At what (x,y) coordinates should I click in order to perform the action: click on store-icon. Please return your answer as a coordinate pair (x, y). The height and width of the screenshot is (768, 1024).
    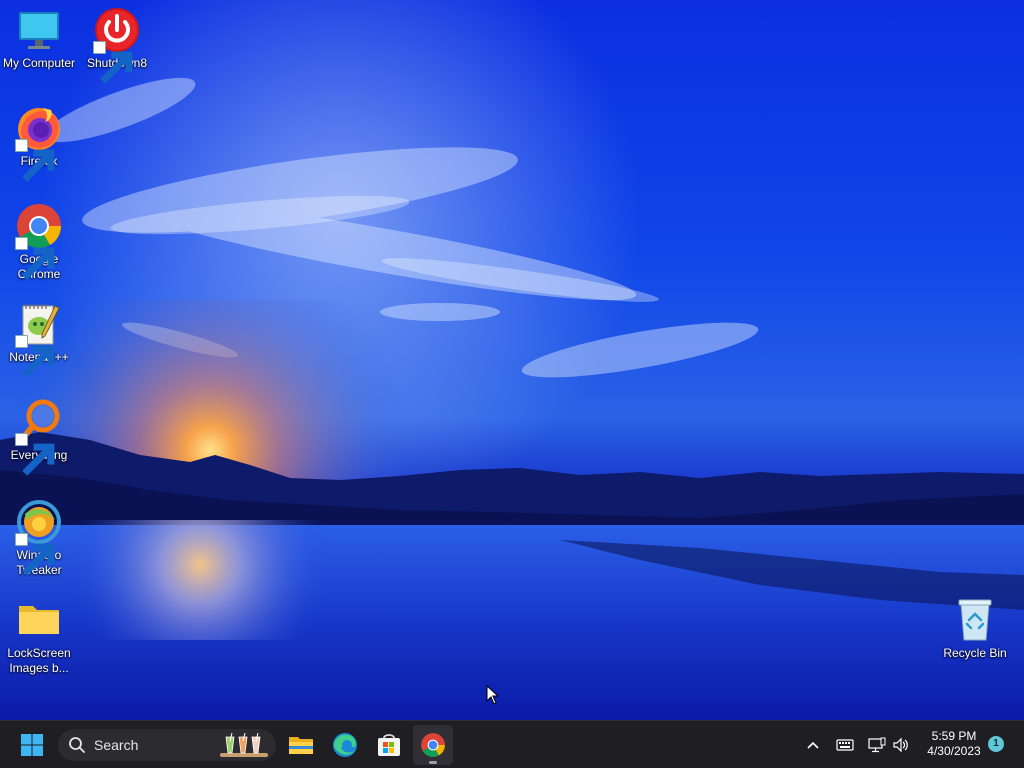
    Looking at the image, I should click on (389, 745).